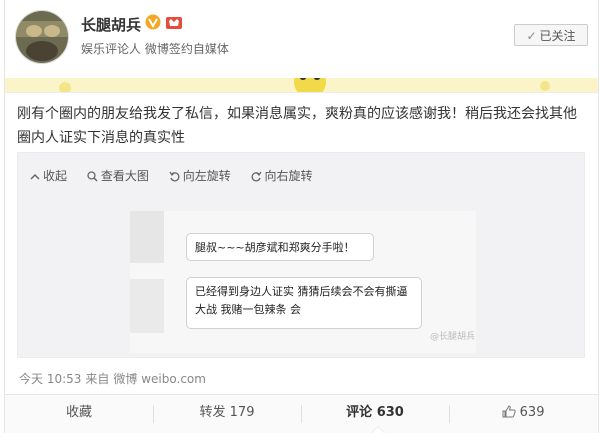 This screenshot has width=601, height=433. I want to click on rotate-left-label: 向左旋转, so click(206, 176).